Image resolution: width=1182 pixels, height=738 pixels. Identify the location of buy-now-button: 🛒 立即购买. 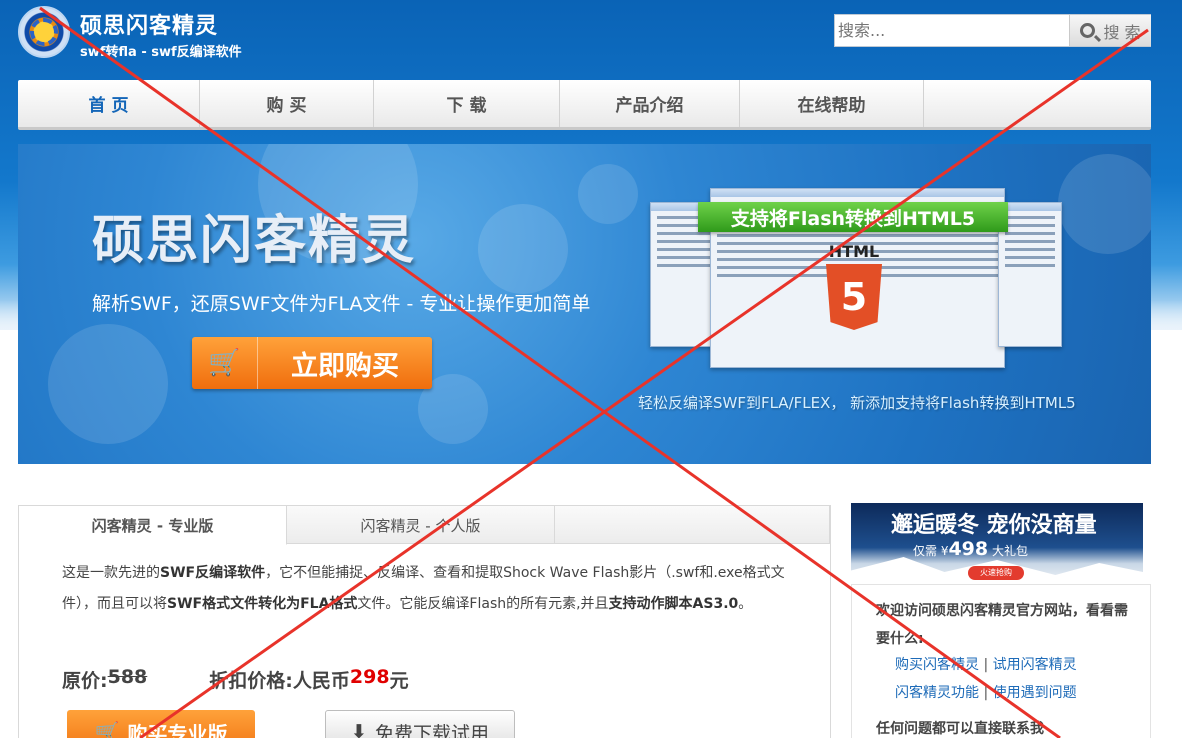
(312, 363).